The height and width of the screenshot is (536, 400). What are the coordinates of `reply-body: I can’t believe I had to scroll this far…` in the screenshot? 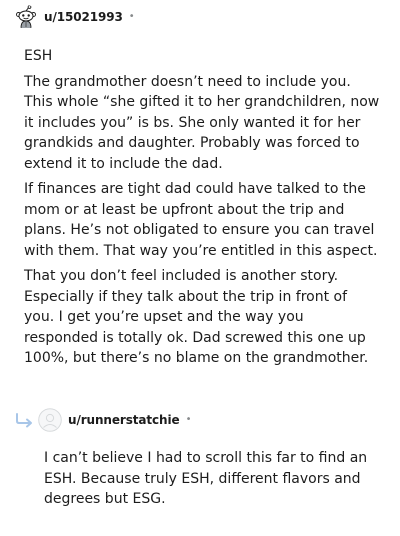 It's located at (209, 479).